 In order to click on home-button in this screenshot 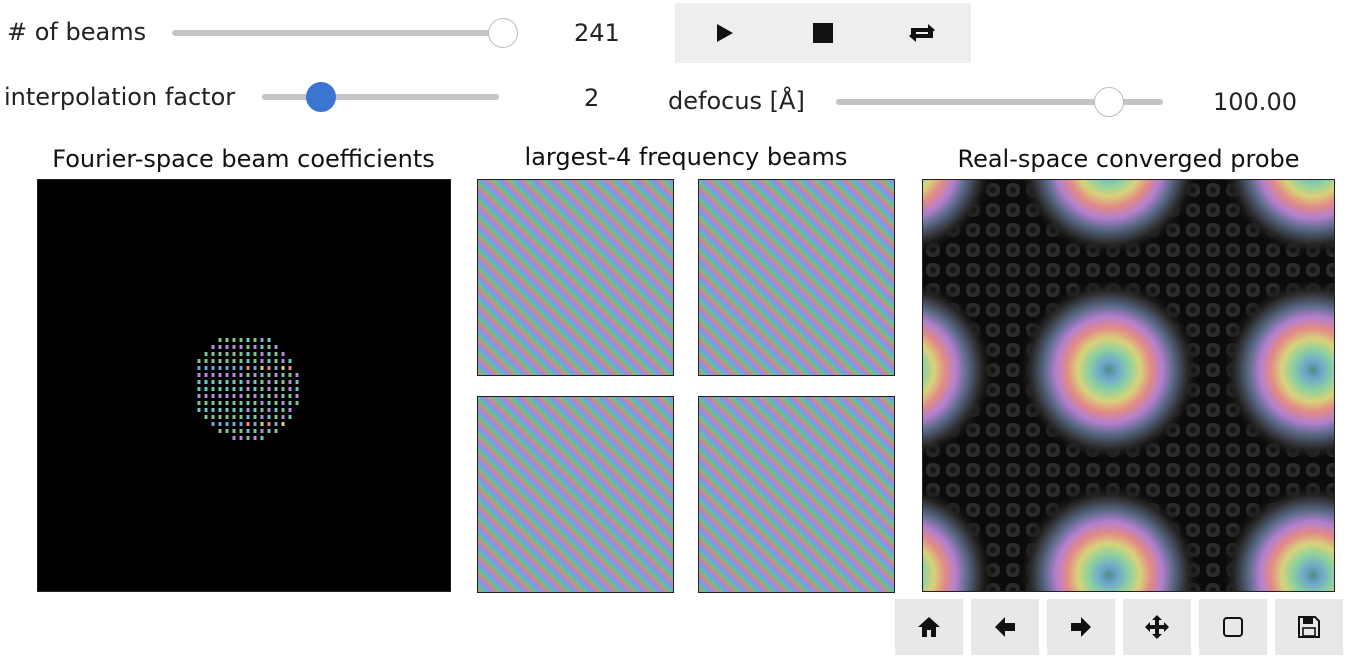, I will do `click(929, 627)`.